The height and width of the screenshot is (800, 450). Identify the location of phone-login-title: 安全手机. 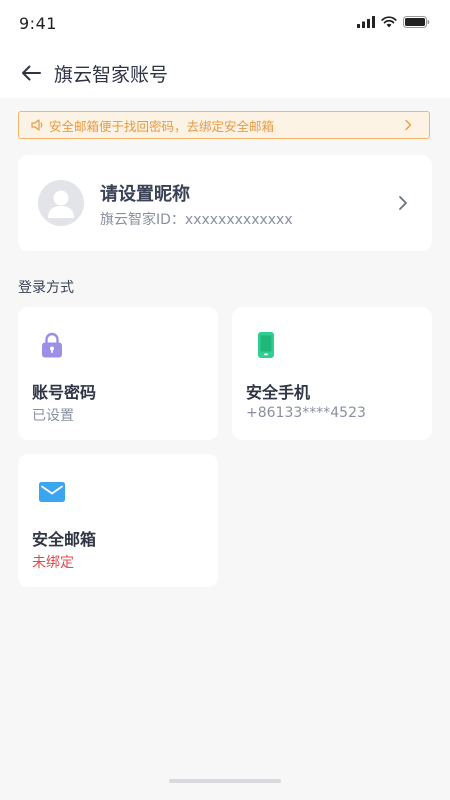
(278, 392).